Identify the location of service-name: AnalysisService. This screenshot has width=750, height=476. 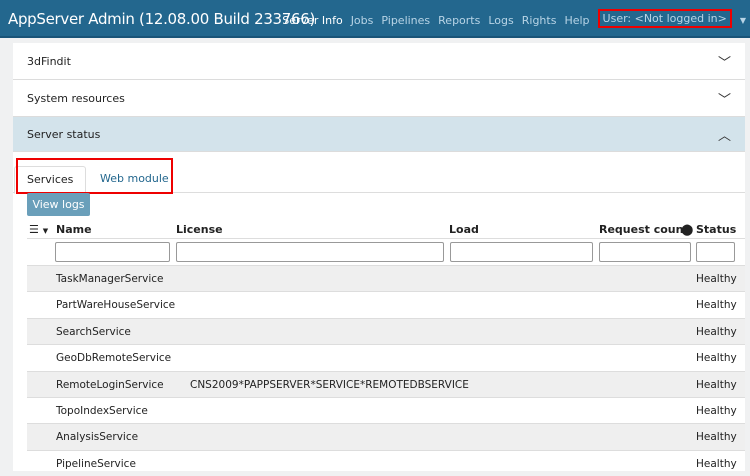
(97, 437).